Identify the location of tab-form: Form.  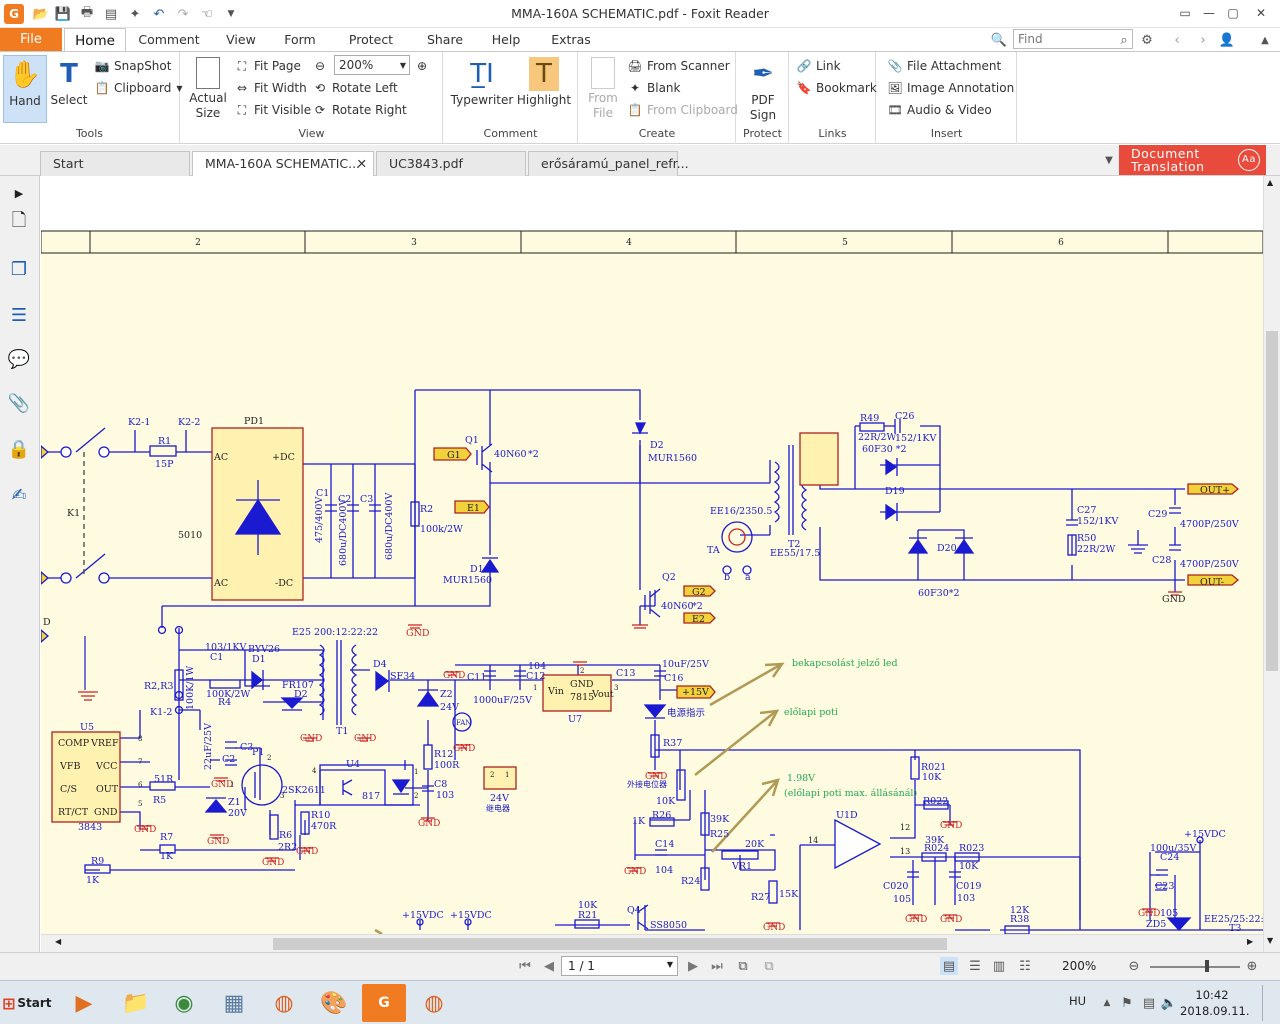
(300, 39).